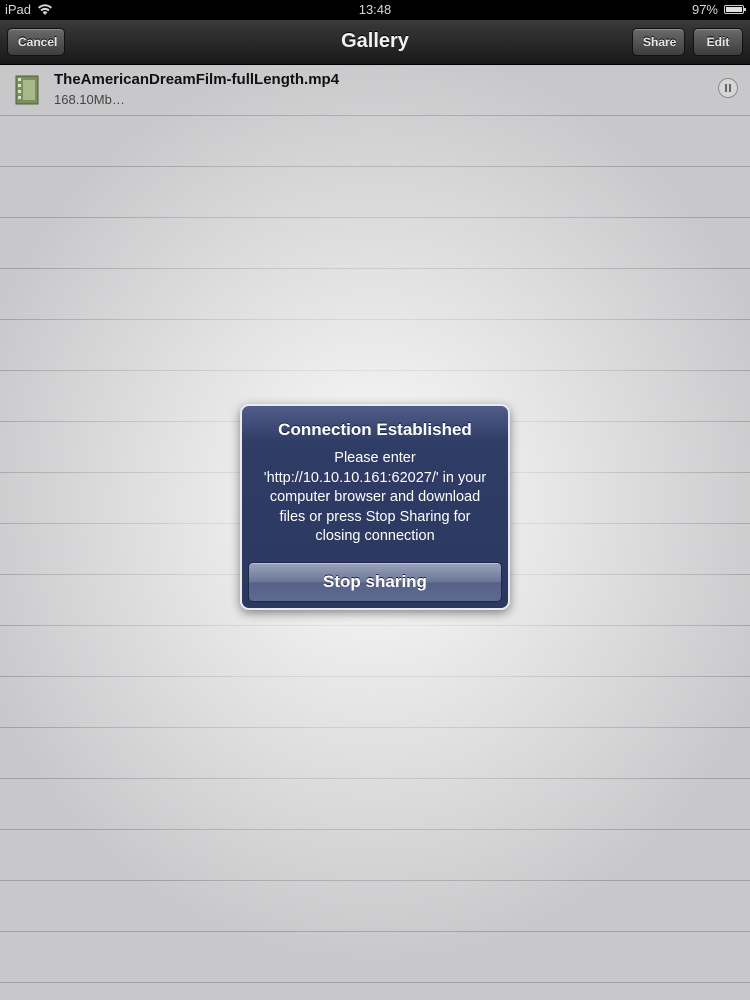 Image resolution: width=750 pixels, height=1000 pixels. What do you see at coordinates (375, 458) in the screenshot?
I see `alert-message-line: Please enter` at bounding box center [375, 458].